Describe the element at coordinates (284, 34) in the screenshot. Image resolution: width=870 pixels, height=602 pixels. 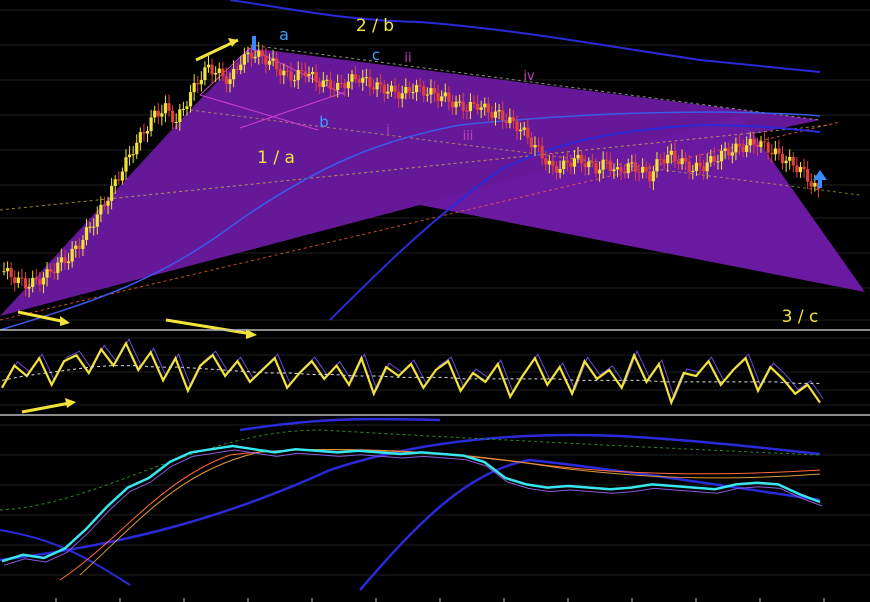
I see `wave-label-0: a` at that location.